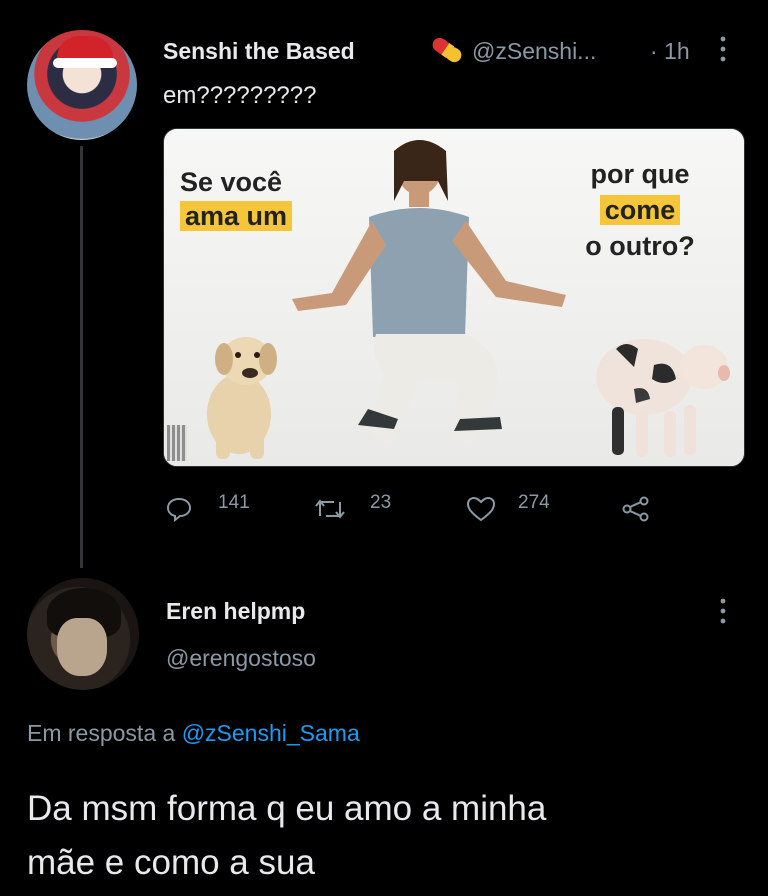 The height and width of the screenshot is (896, 768). I want to click on replying-to-mention: @zSenshi_Sama, so click(271, 733).